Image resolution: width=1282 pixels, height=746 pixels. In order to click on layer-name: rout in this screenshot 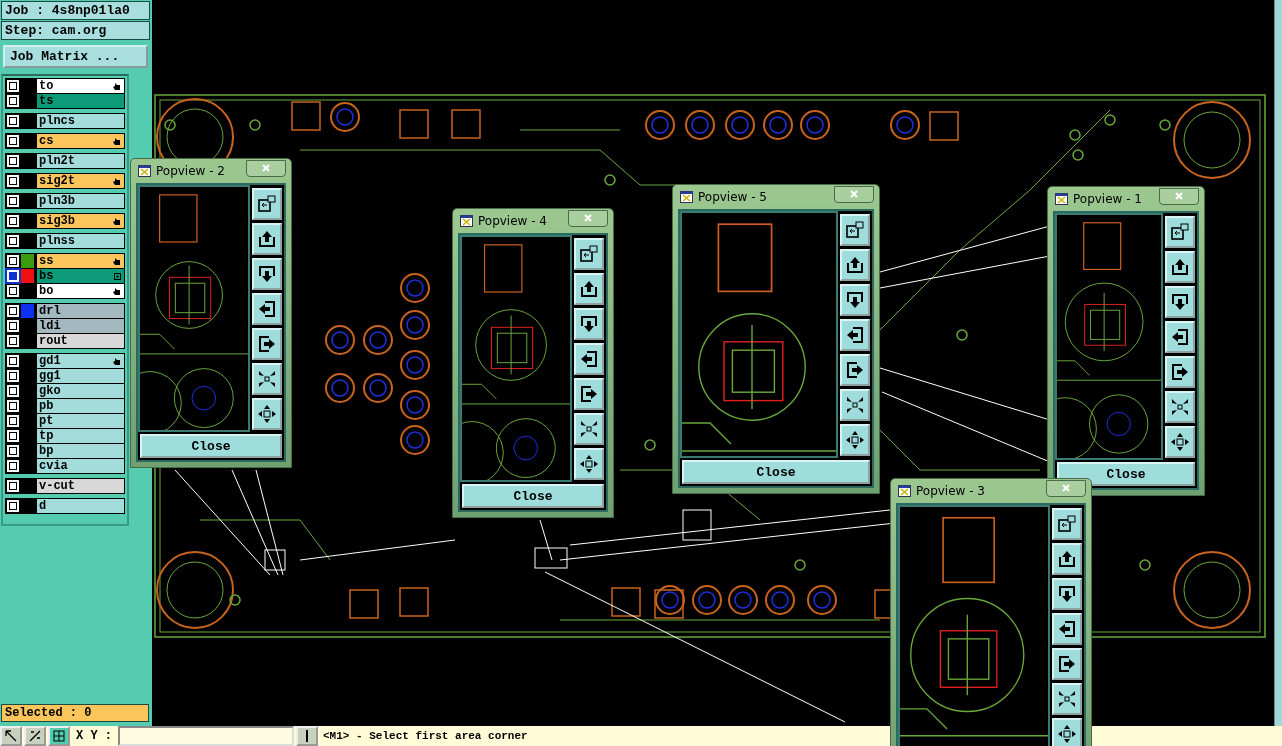, I will do `click(80, 341)`.